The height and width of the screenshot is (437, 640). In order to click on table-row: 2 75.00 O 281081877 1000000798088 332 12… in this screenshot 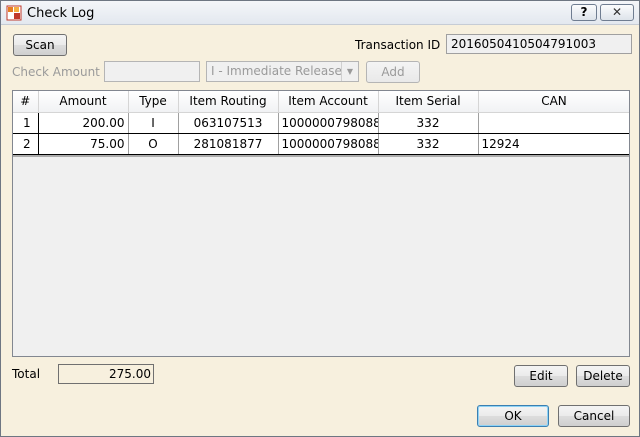, I will do `click(321, 144)`.